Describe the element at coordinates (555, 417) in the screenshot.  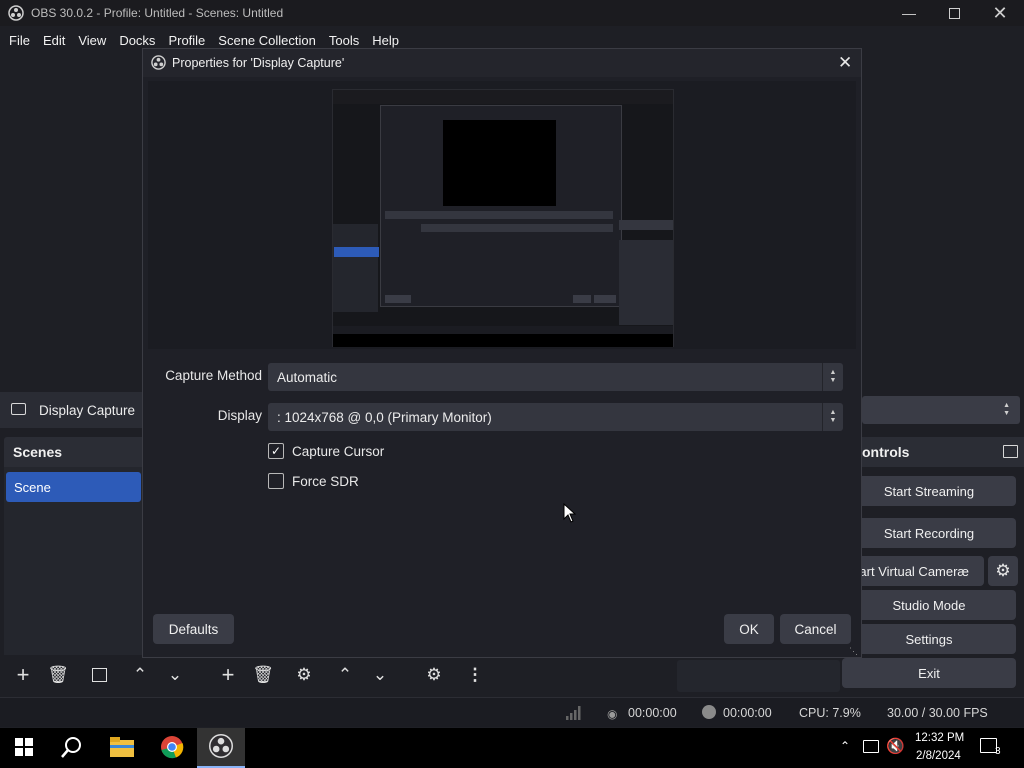
I see `display-select: : 1024x768 @ 0,0 (Primary Monitor) ▲ ▼` at that location.